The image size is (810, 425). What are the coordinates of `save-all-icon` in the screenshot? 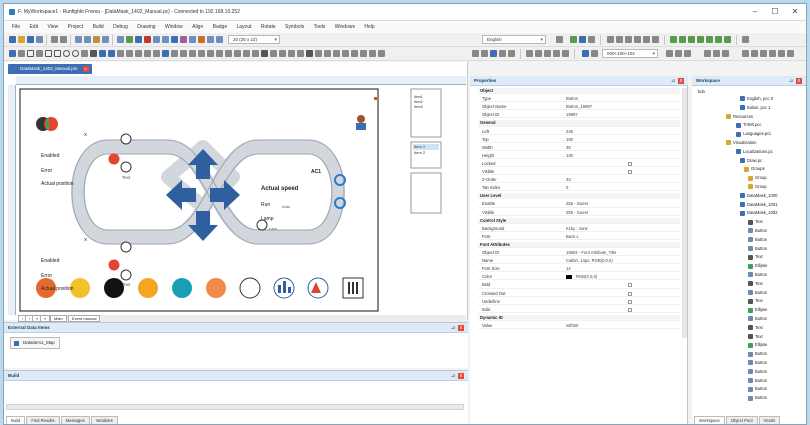 It's located at (39, 39).